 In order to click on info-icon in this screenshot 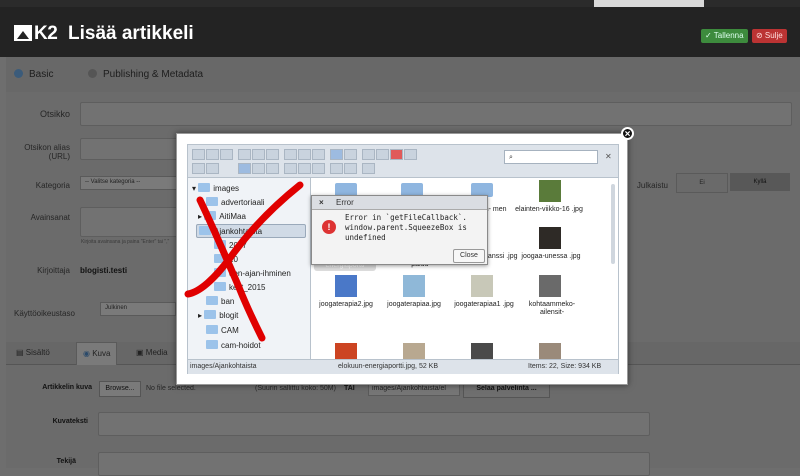, I will do `click(318, 154)`.